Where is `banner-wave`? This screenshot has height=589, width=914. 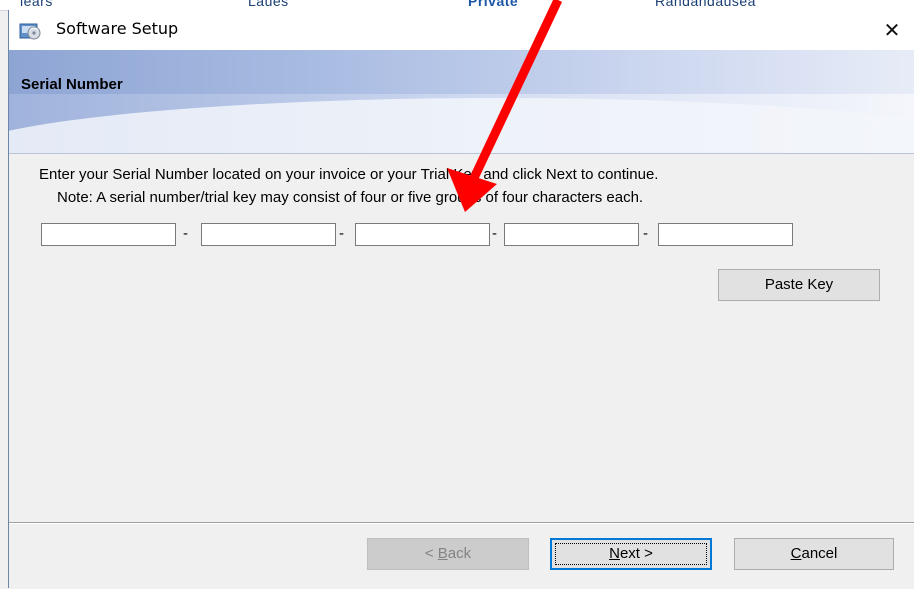
banner-wave is located at coordinates (461, 125).